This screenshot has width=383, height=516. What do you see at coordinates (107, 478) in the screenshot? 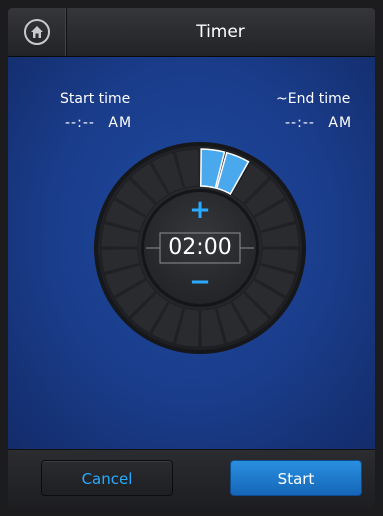
I see `cancel-button: Cancel` at bounding box center [107, 478].